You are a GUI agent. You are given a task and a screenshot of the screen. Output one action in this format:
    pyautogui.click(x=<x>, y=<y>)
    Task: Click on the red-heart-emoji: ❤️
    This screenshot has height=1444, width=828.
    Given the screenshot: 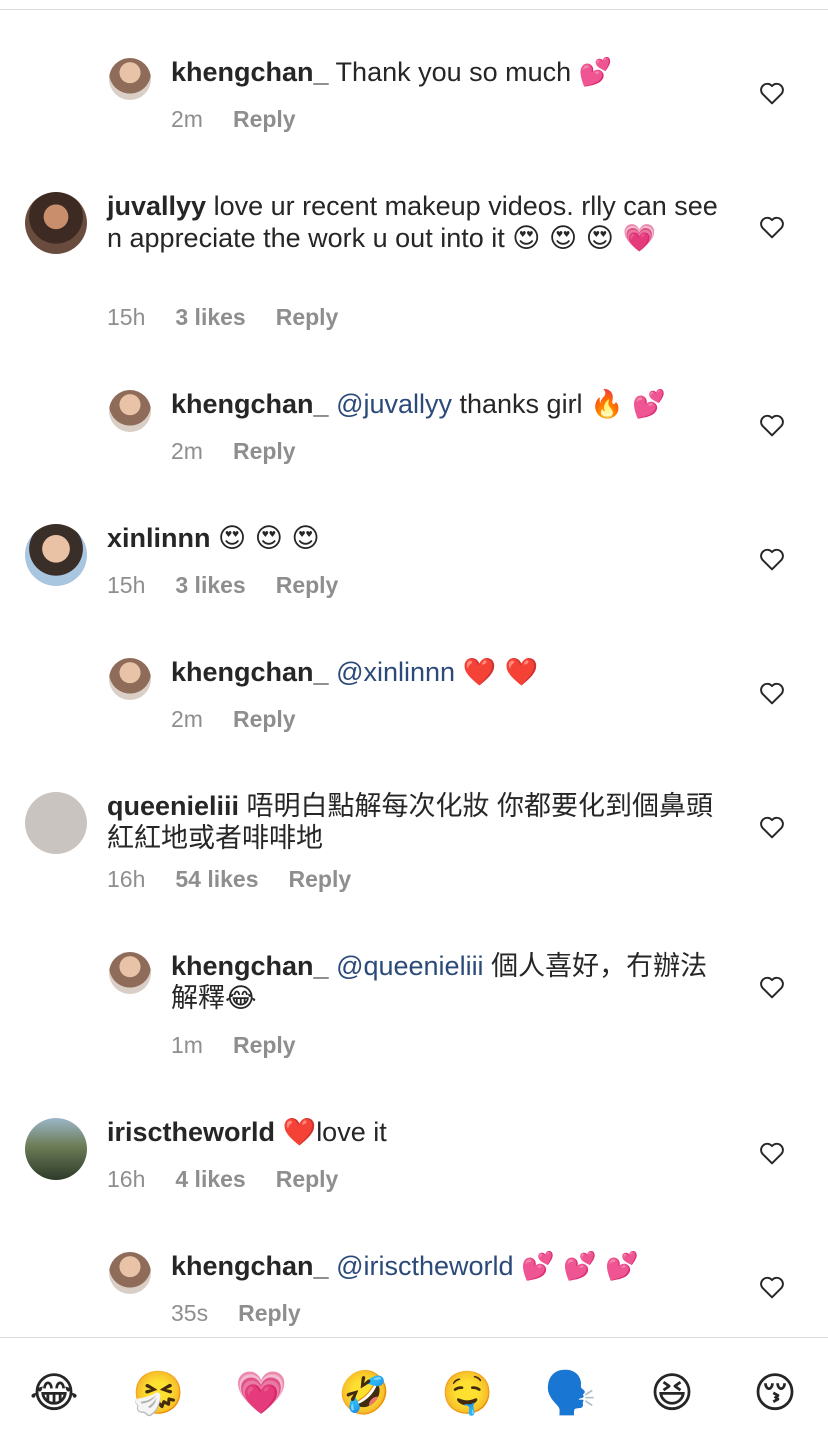 What is the action you would take?
    pyautogui.click(x=299, y=1132)
    